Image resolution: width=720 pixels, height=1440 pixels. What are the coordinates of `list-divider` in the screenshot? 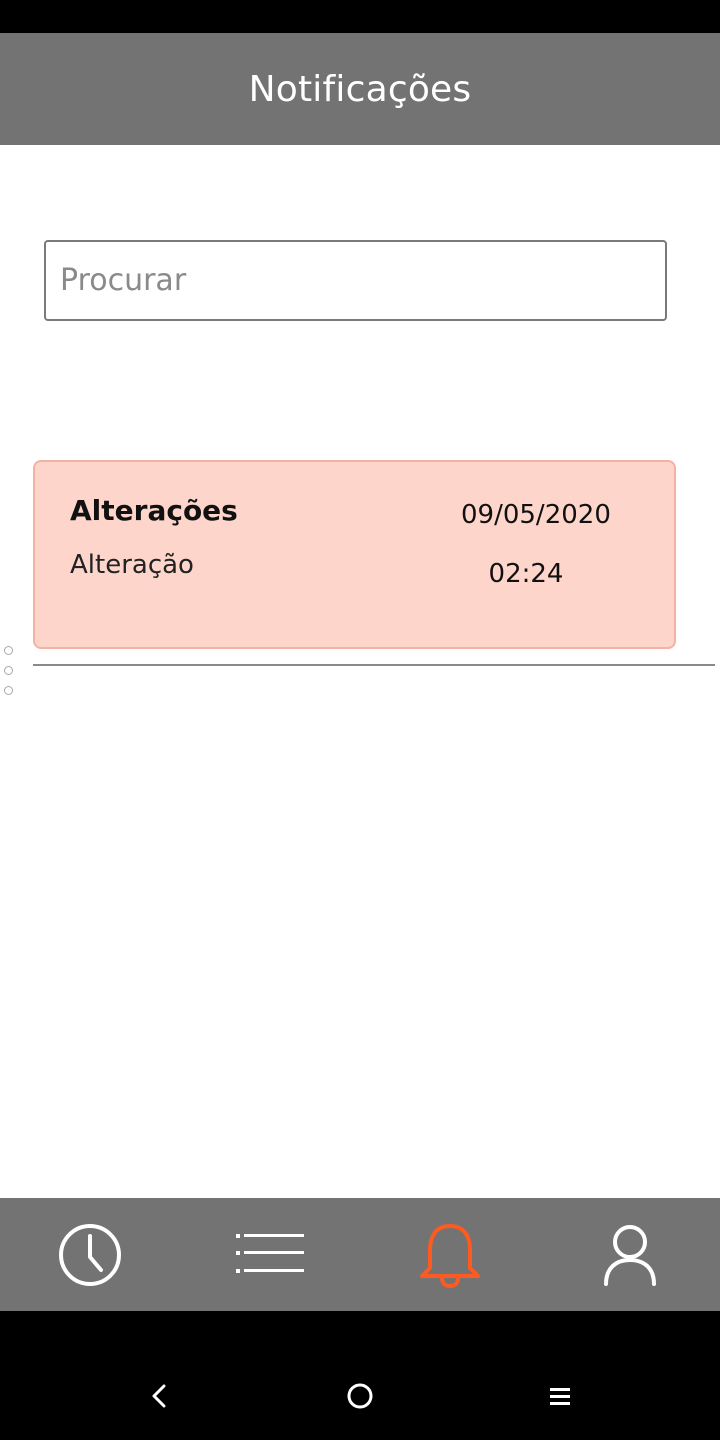 It's located at (374, 665).